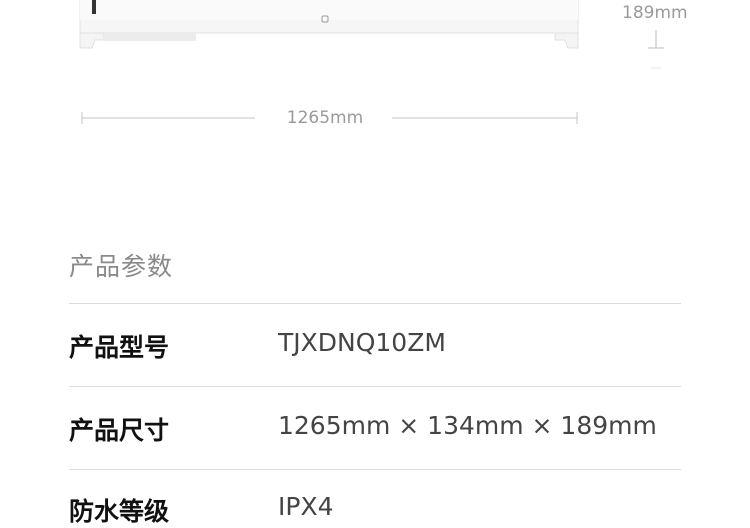  Describe the element at coordinates (94, 7) in the screenshot. I see `heater-slot` at that location.